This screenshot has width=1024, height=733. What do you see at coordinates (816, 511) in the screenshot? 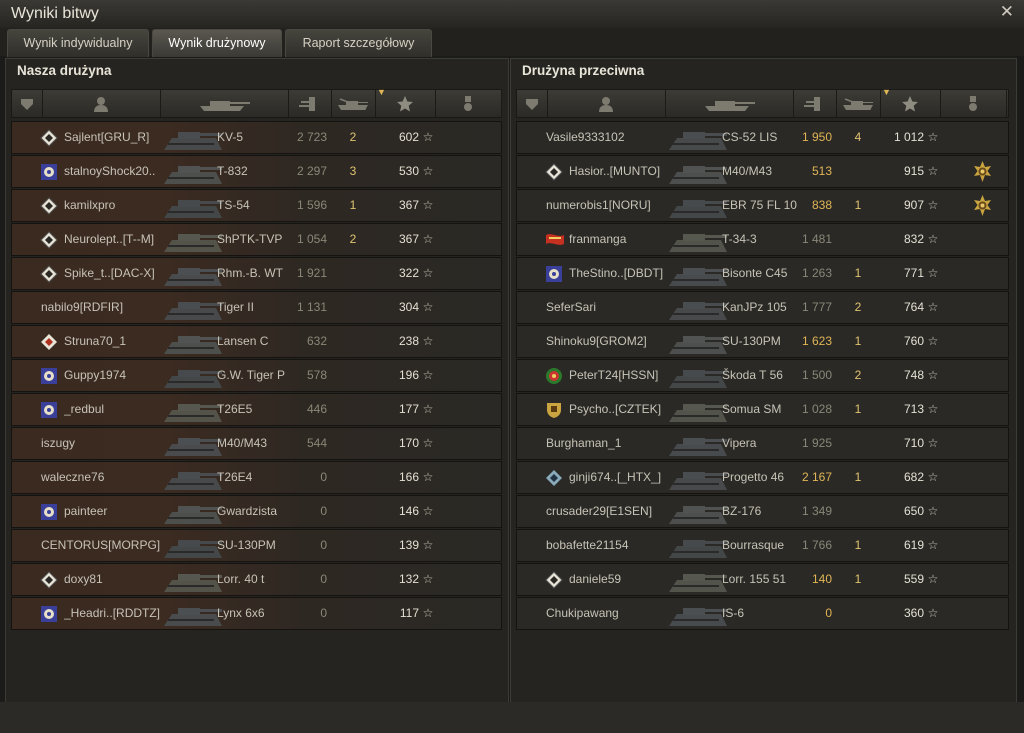
I see `damage-value: 1 349` at bounding box center [816, 511].